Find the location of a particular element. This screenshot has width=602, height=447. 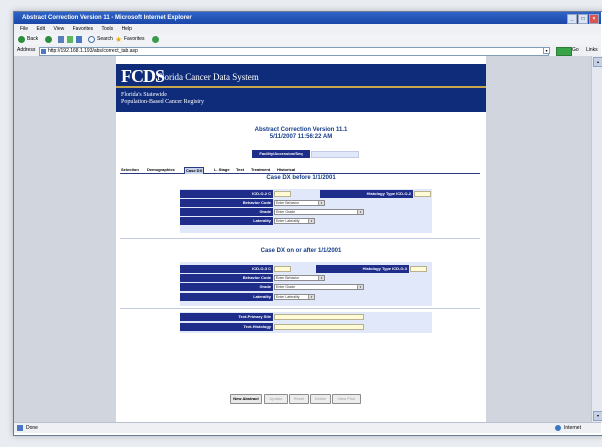

status-text: Done is located at coordinates (32, 428).